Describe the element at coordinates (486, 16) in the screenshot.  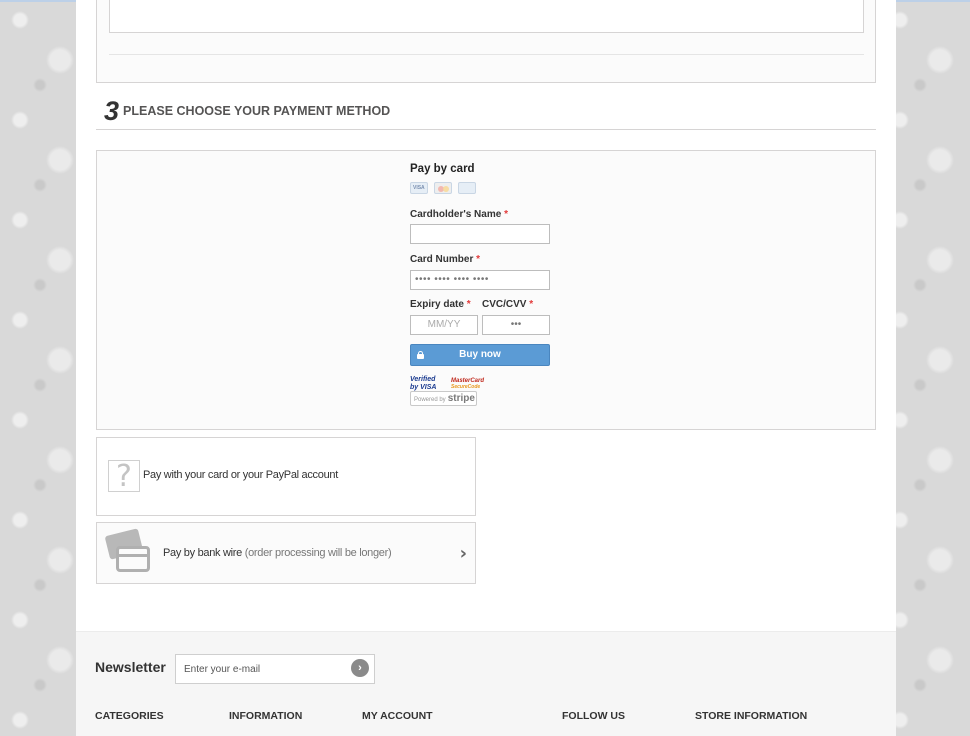
I see `message-textarea` at that location.